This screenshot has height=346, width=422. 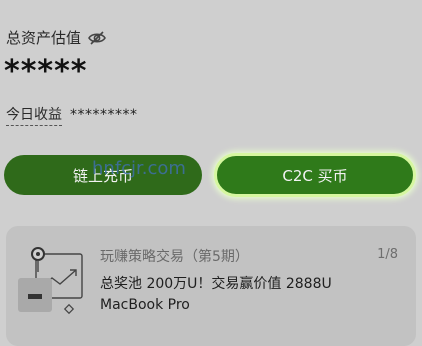 I want to click on c2c-buy-button: C2C 买币, so click(x=315, y=175).